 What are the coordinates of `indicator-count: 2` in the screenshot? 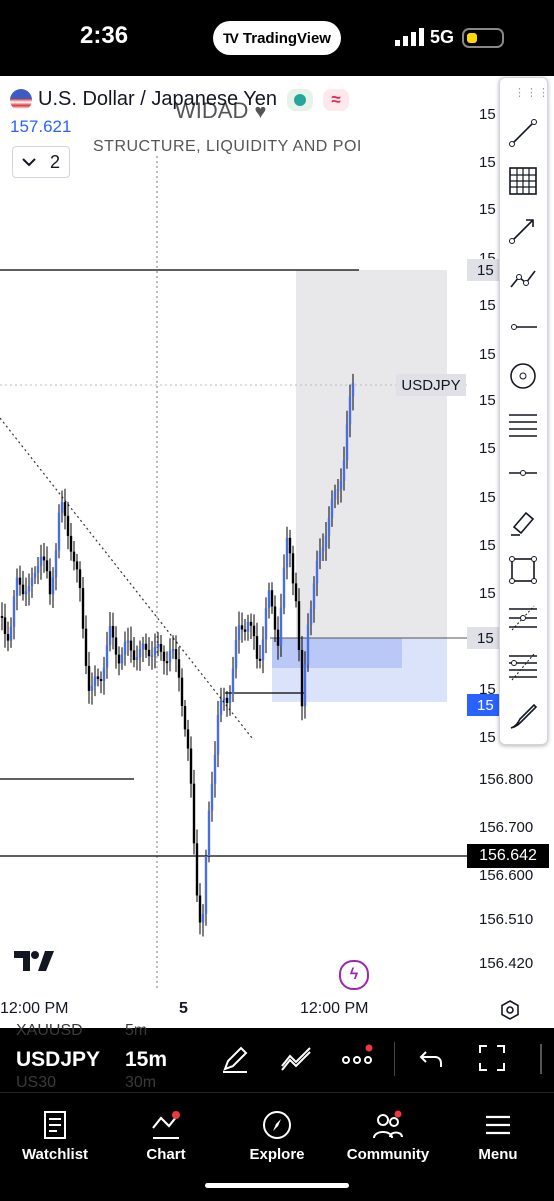 It's located at (54, 161).